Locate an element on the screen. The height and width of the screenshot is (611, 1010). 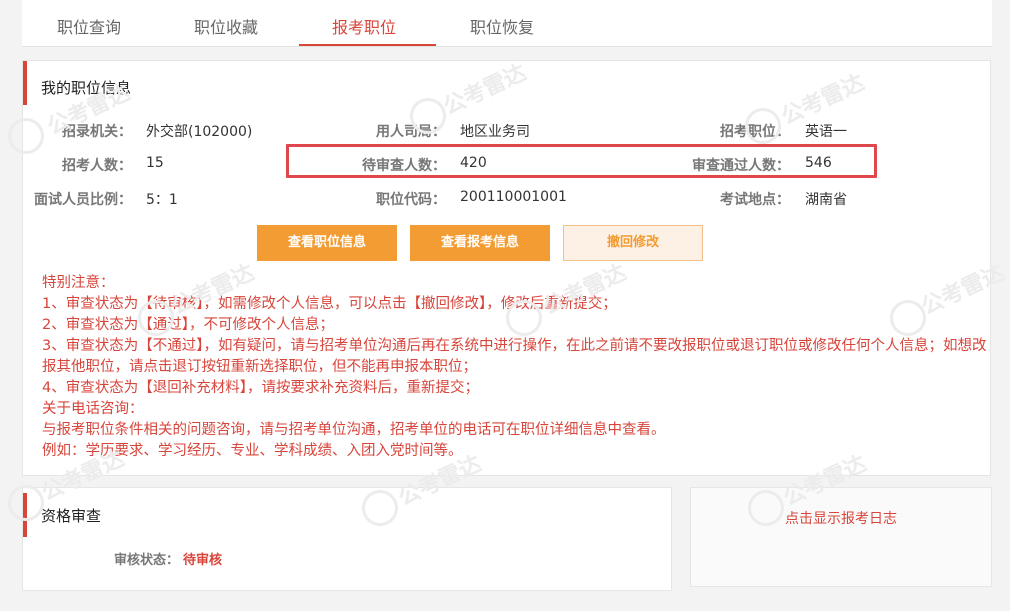
recruiting-agency-label: 招录机关： is located at coordinates (97, 132).